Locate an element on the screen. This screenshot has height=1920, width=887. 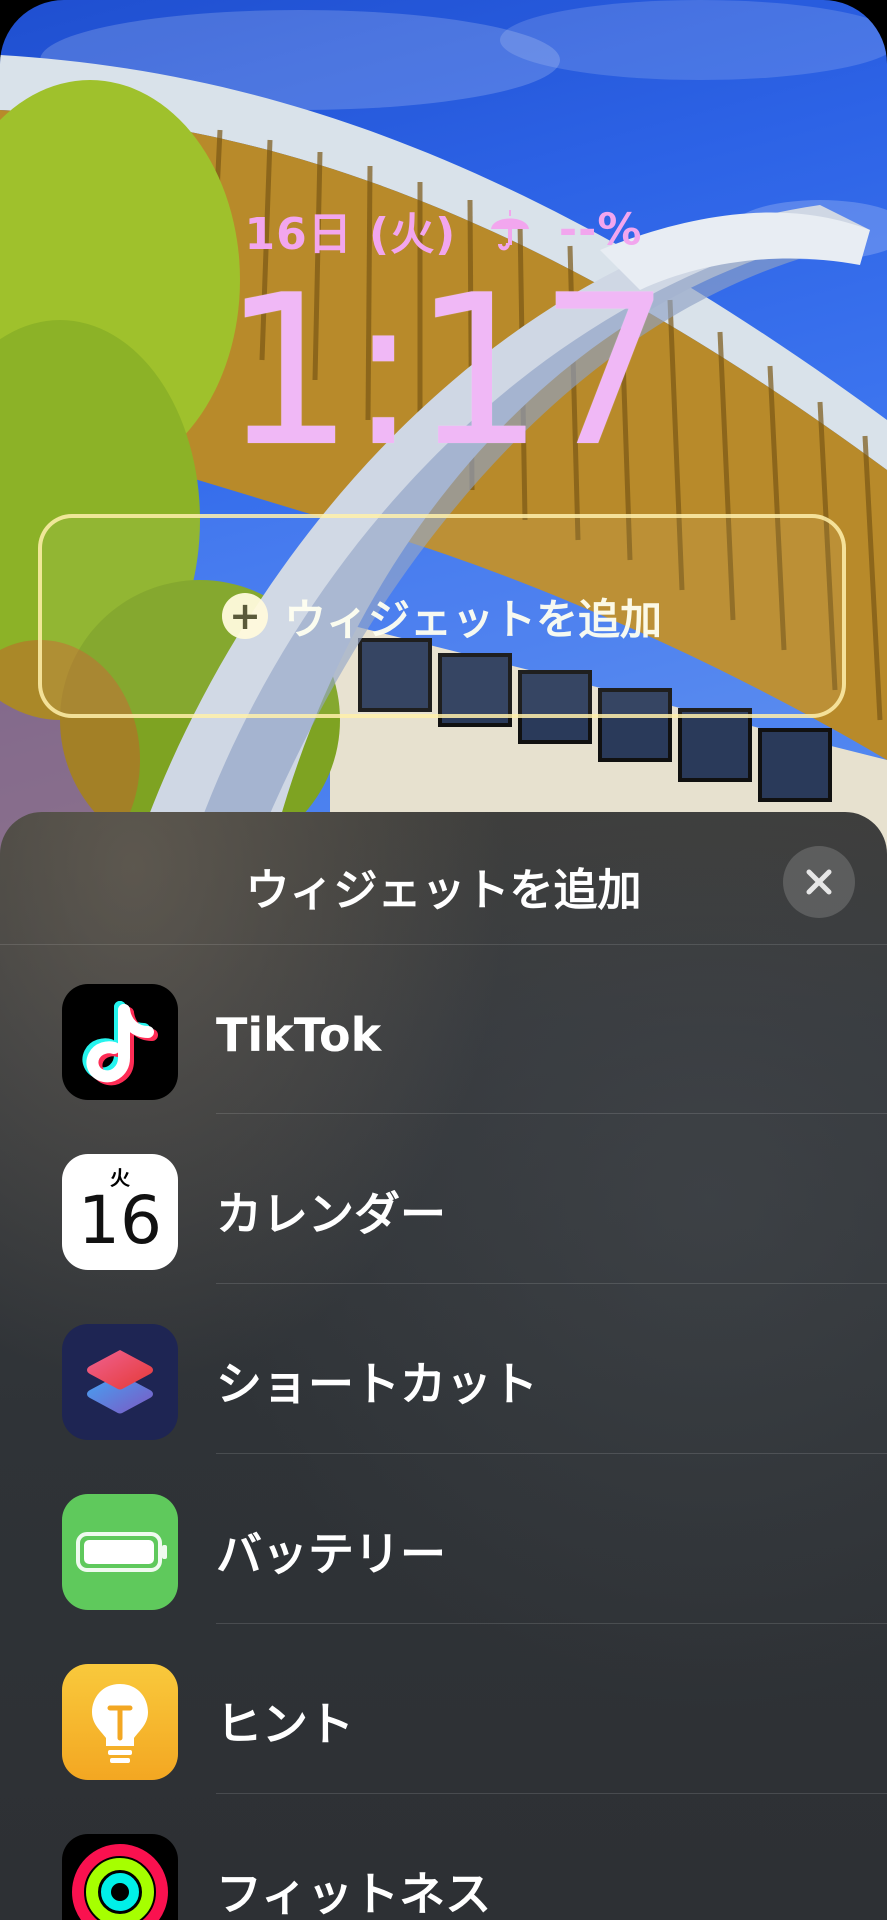
lock-time: 1:17 is located at coordinates (443, 372).